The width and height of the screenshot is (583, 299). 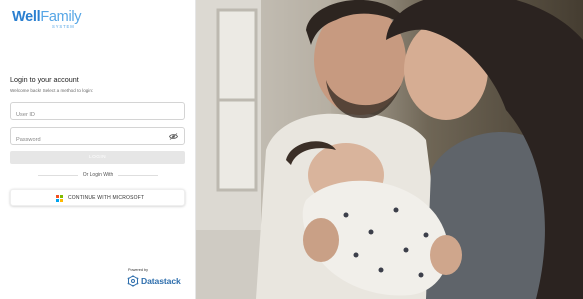 I want to click on microsoft-logo-icon, so click(x=59, y=198).